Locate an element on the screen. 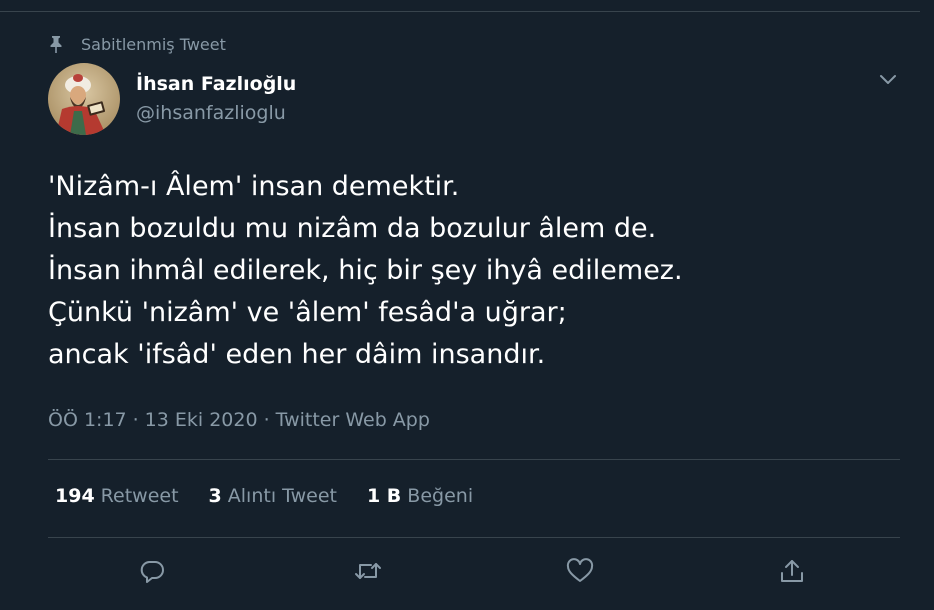 The image size is (934, 610). author-display-name: İhsan Fazlıoğlu is located at coordinates (216, 84).